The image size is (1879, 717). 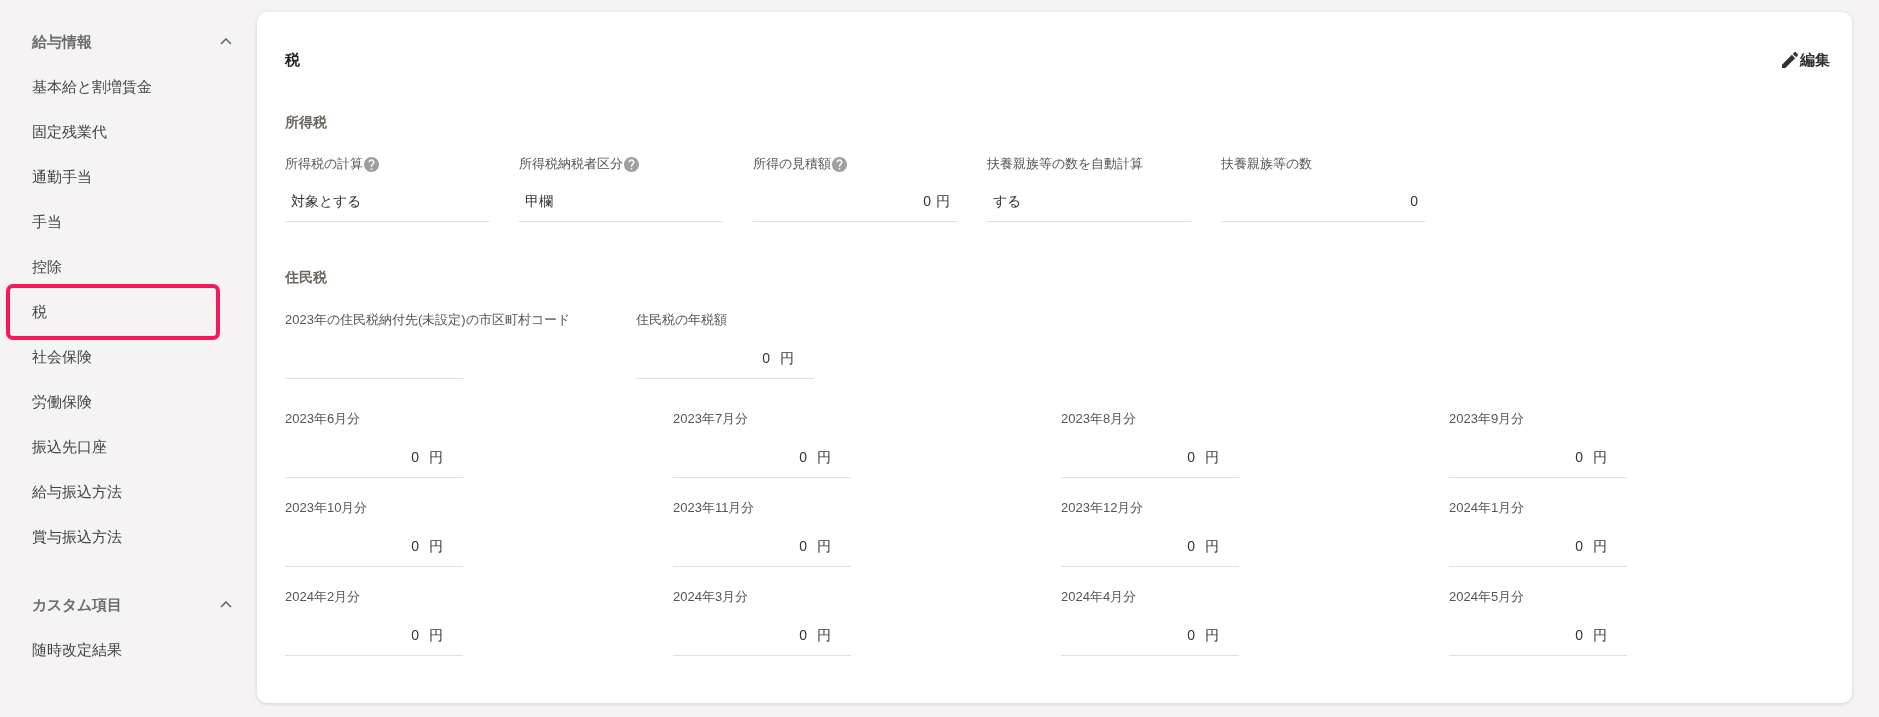 I want to click on sidebar-item: 手当, so click(x=113, y=221).